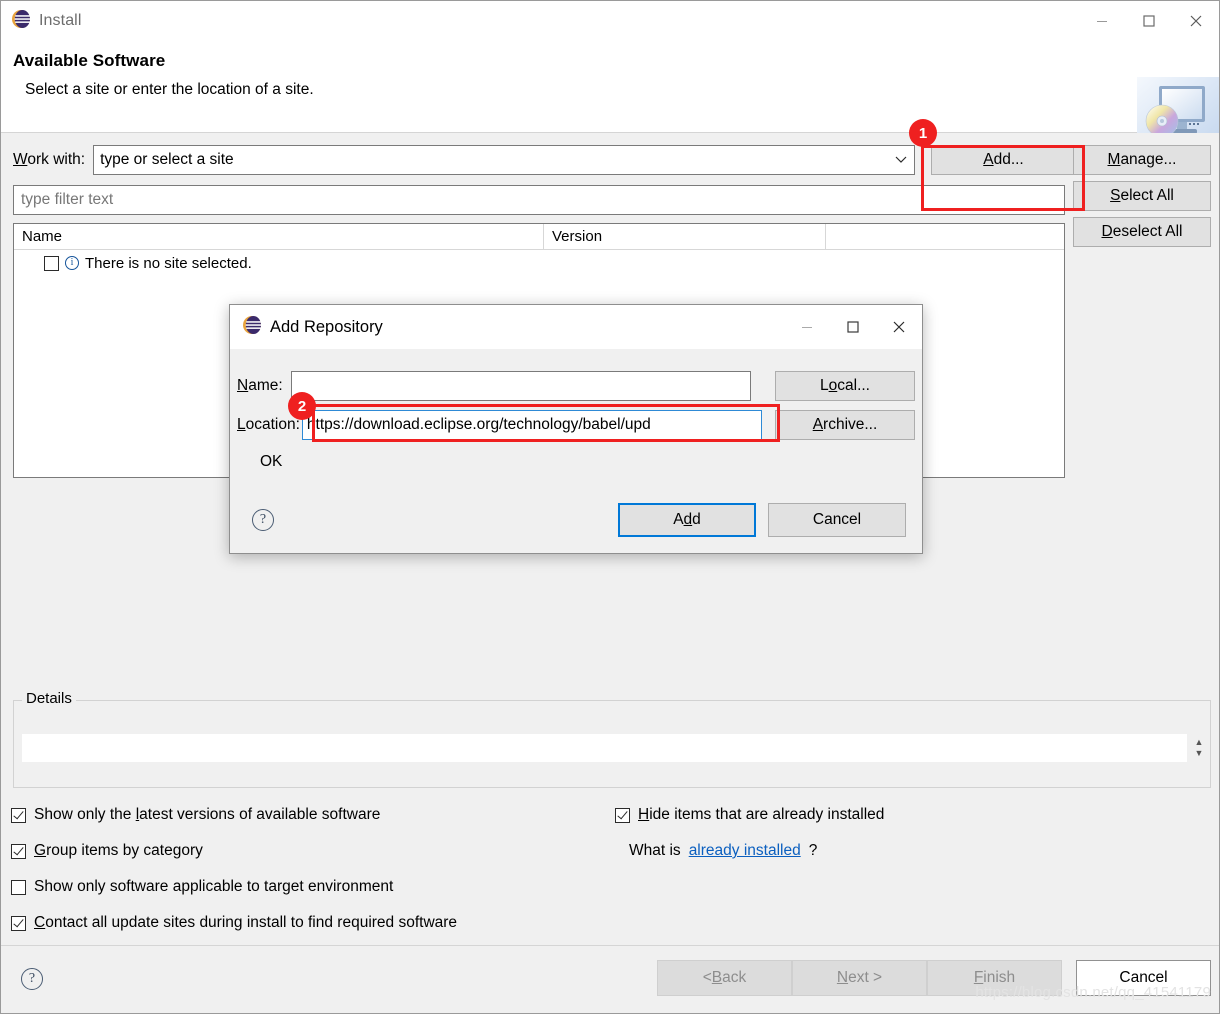 This screenshot has height=1014, width=1220. What do you see at coordinates (1101, 21) in the screenshot?
I see `minimize-button` at bounding box center [1101, 21].